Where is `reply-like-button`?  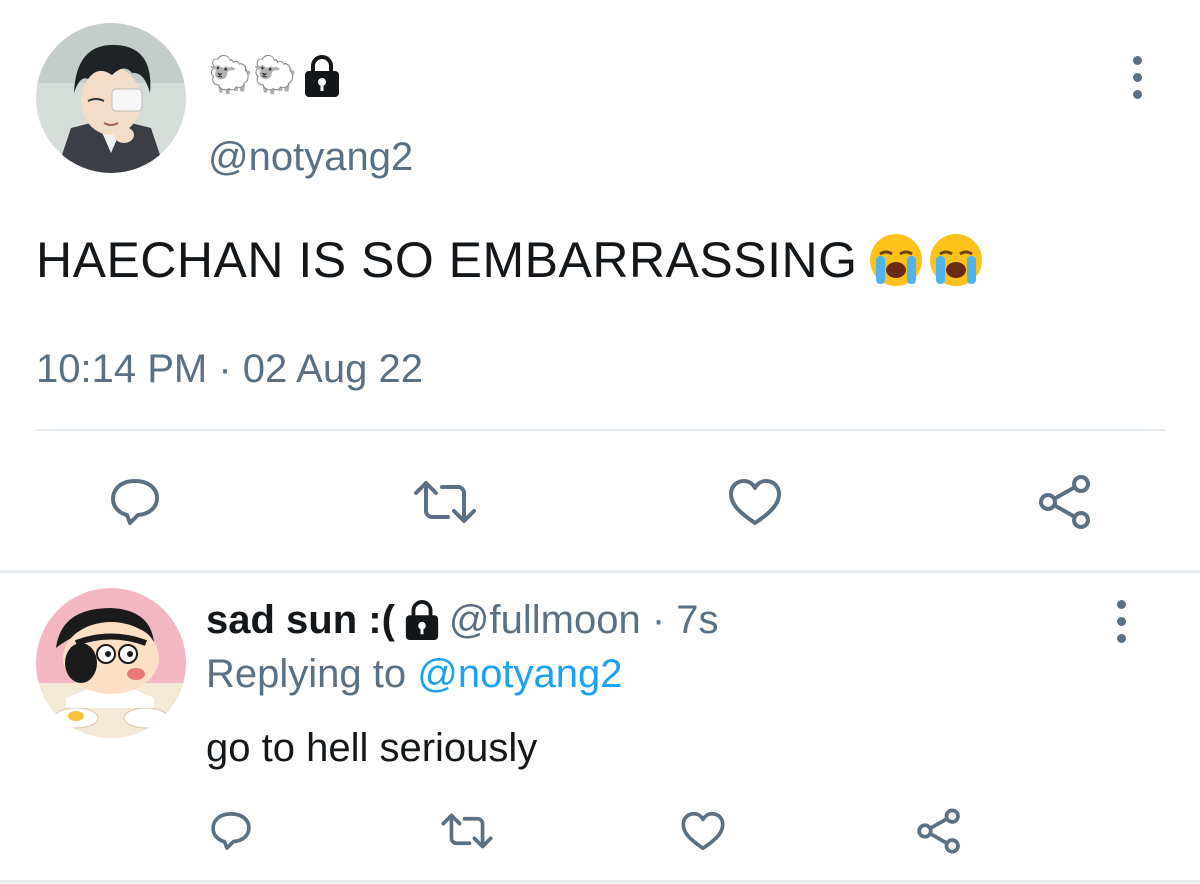 reply-like-button is located at coordinates (703, 831).